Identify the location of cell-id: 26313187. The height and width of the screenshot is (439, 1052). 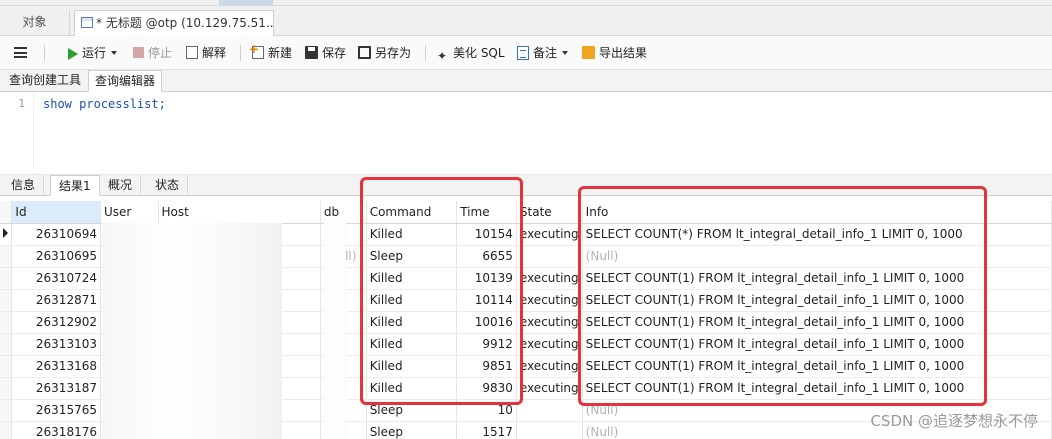
(56, 388).